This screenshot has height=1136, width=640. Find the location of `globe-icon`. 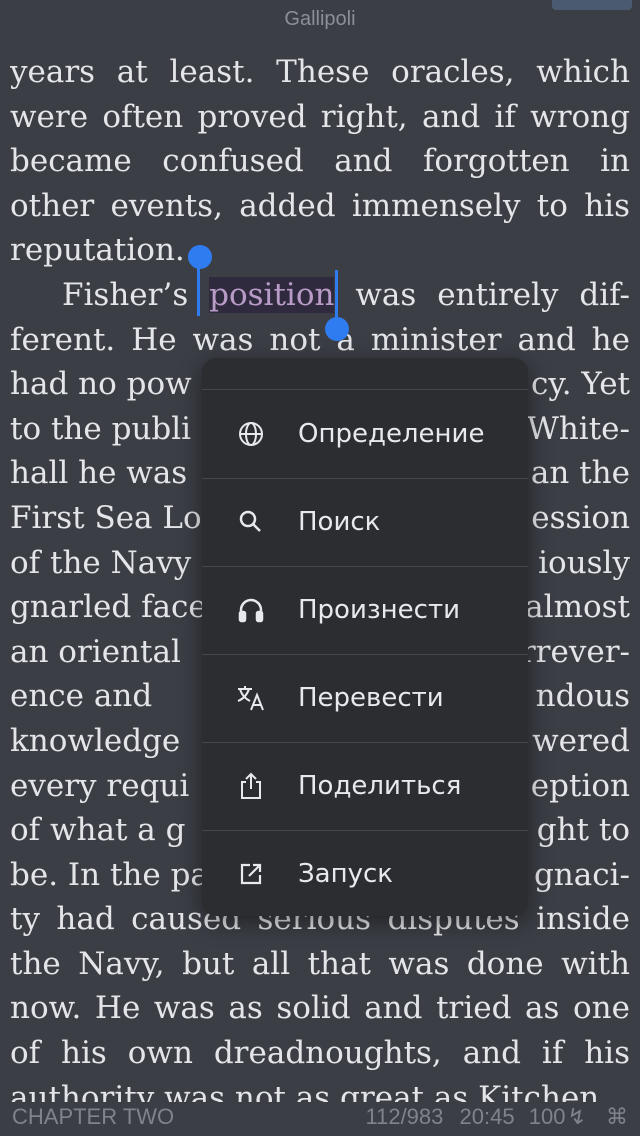

globe-icon is located at coordinates (251, 434).